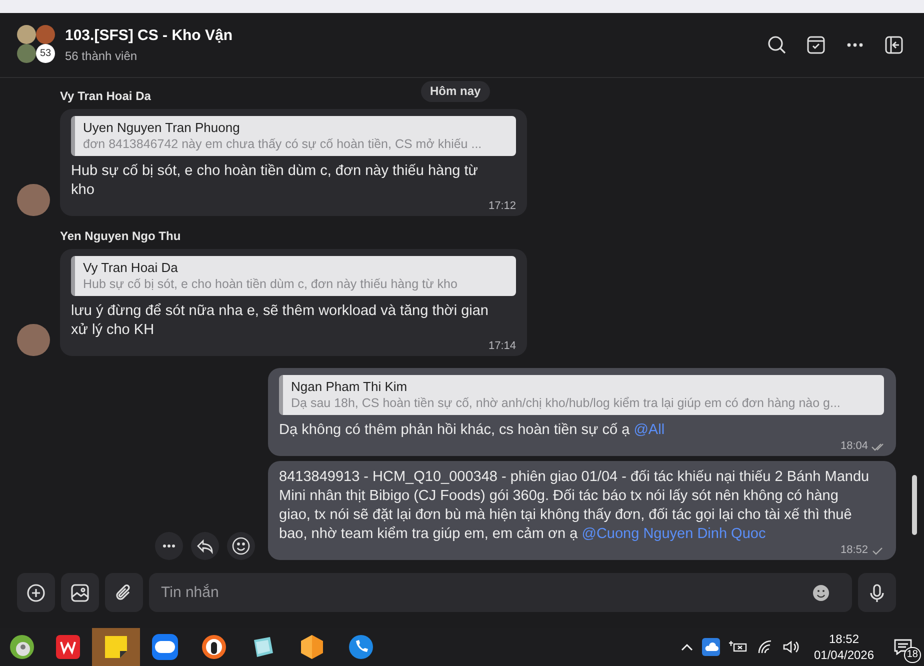 This screenshot has height=666, width=924. Describe the element at coordinates (45, 53) in the screenshot. I see `member-count-badge: 53` at that location.